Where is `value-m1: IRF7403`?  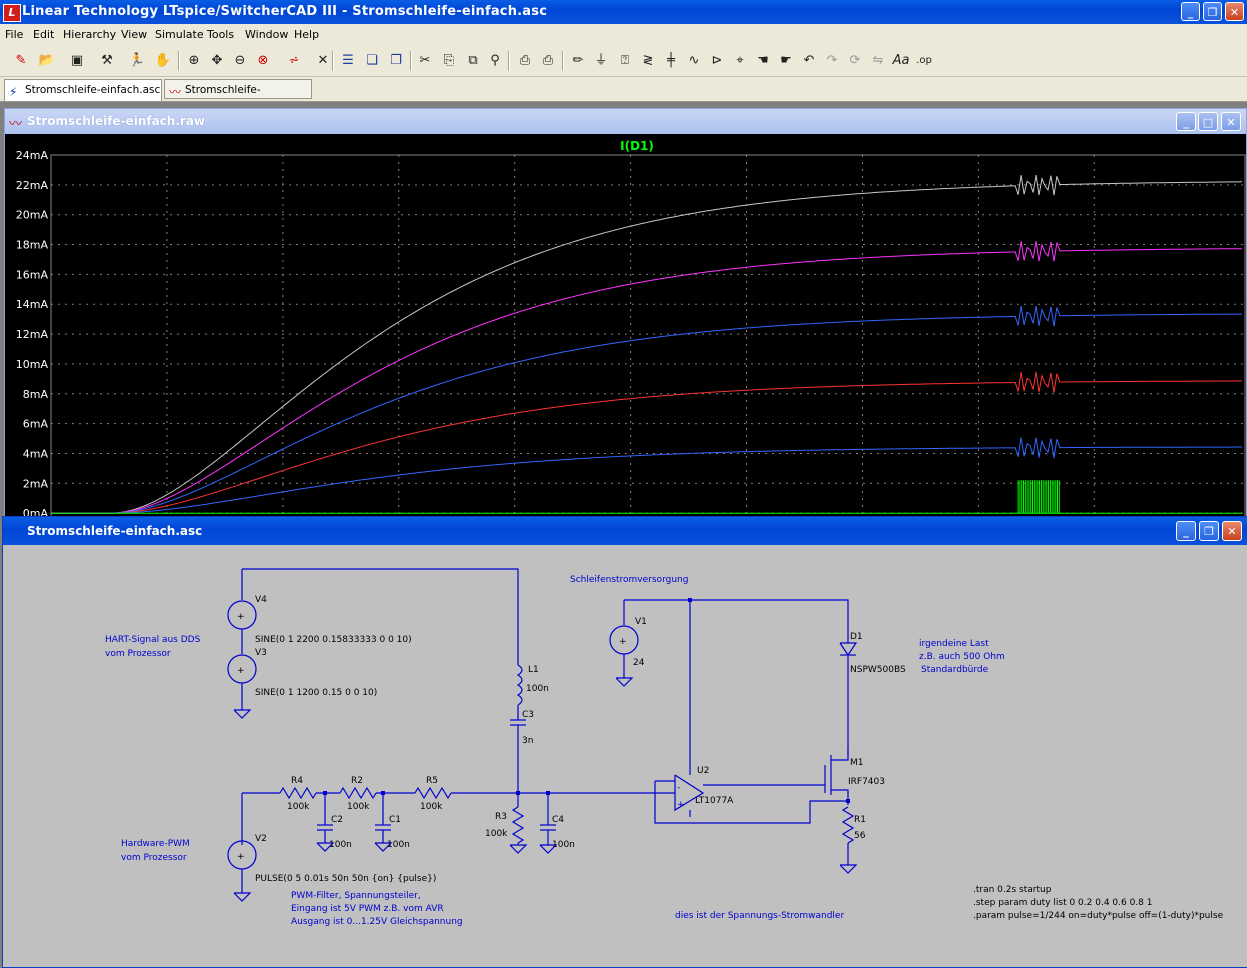 value-m1: IRF7403 is located at coordinates (866, 782).